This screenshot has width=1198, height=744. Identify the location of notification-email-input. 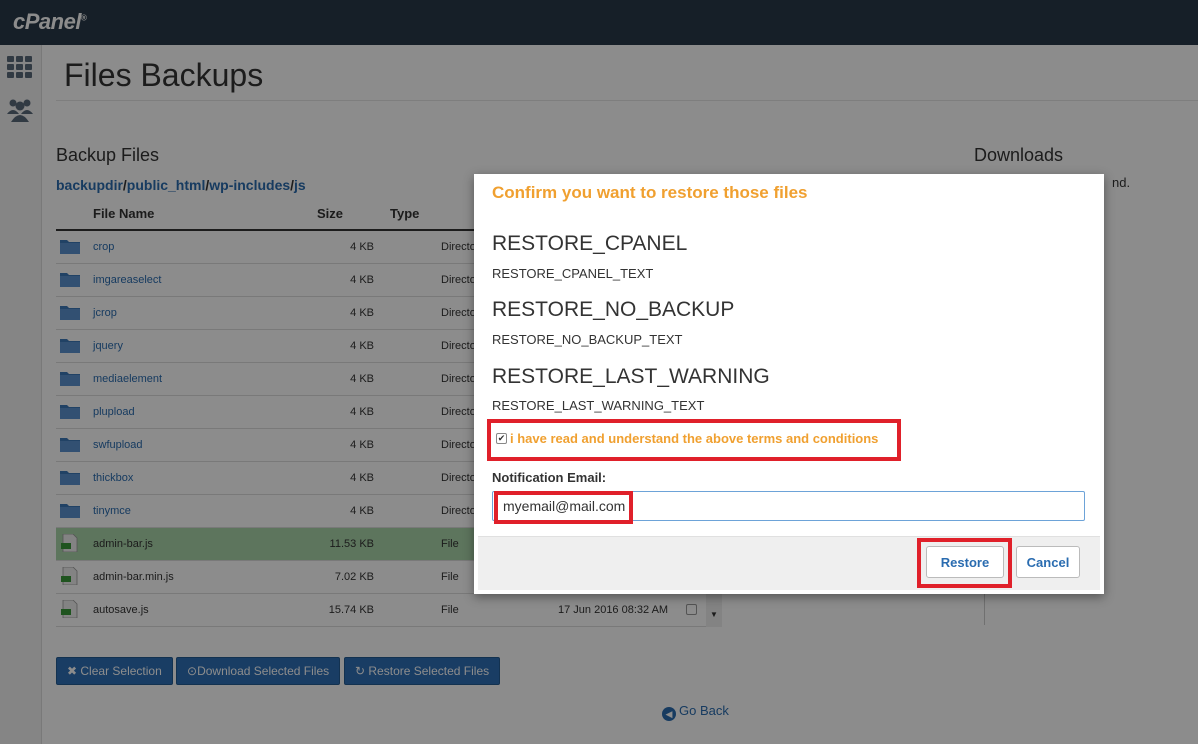
(788, 506).